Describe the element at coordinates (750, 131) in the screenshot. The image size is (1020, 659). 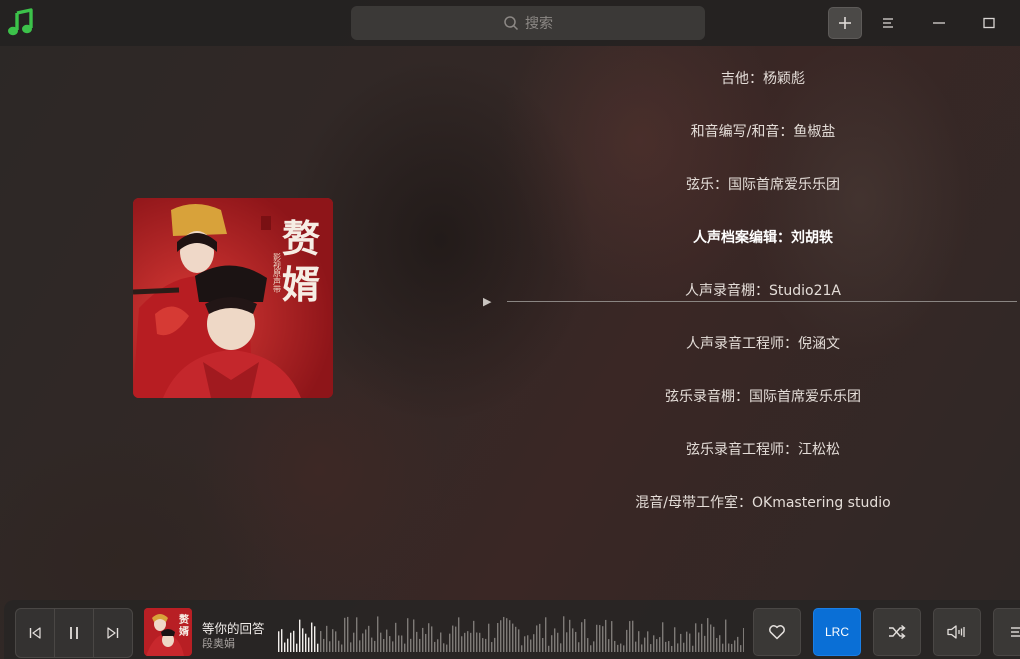
I see `lyric-line: 和音编写/和音：鱼椒盐` at that location.